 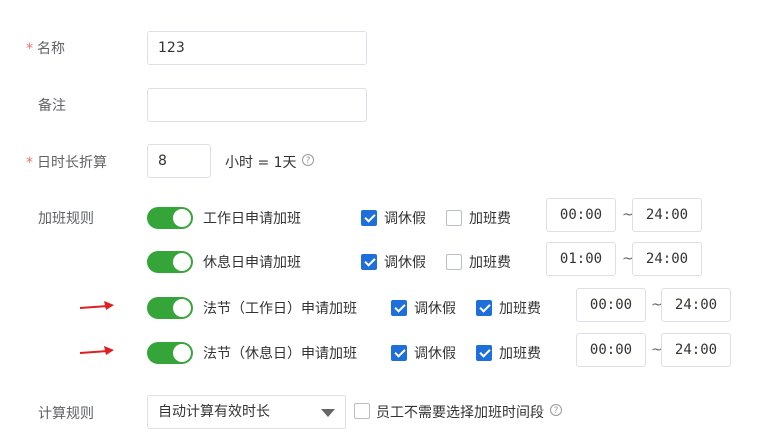 I want to click on overtime-rule-label: 休息日申请加班, so click(x=252, y=263).